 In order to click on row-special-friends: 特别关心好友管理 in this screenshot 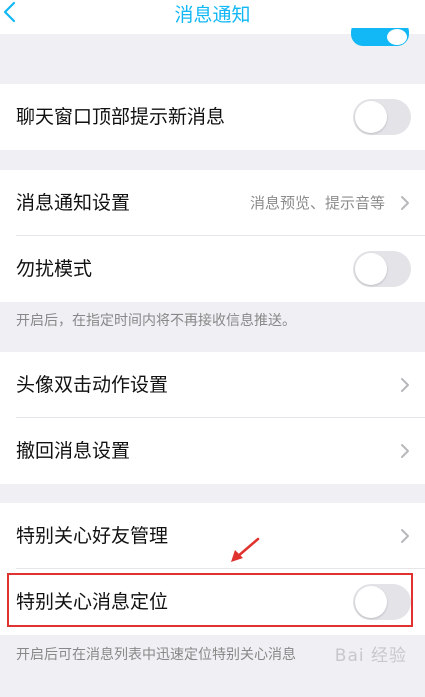, I will do `click(212, 536)`.